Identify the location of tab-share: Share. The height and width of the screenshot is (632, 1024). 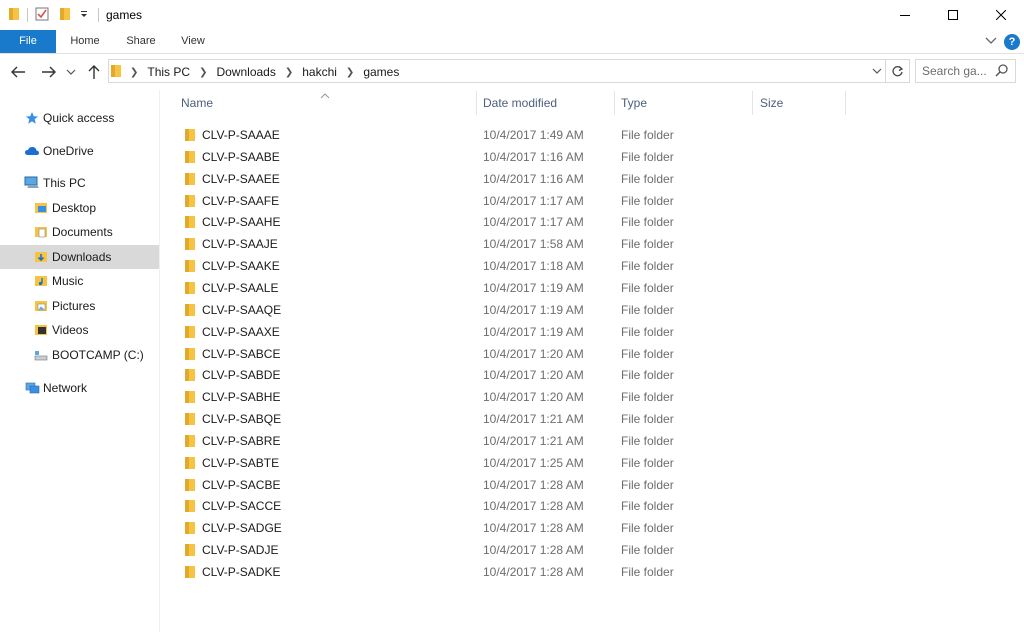
(141, 41).